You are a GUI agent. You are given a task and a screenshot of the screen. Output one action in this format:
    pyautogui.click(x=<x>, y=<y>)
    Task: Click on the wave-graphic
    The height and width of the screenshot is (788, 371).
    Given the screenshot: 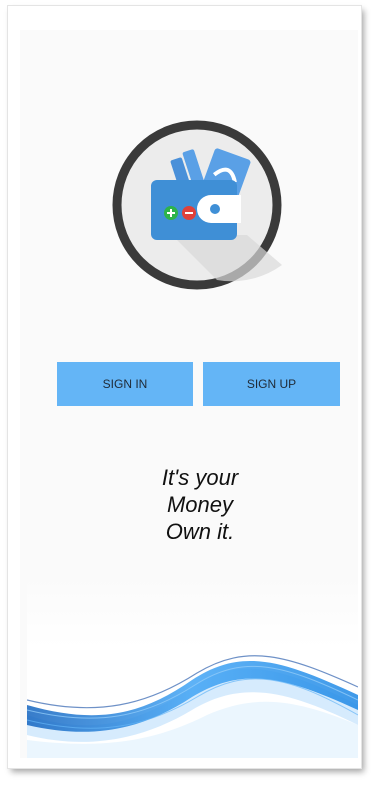 What is the action you would take?
    pyautogui.click(x=192, y=706)
    